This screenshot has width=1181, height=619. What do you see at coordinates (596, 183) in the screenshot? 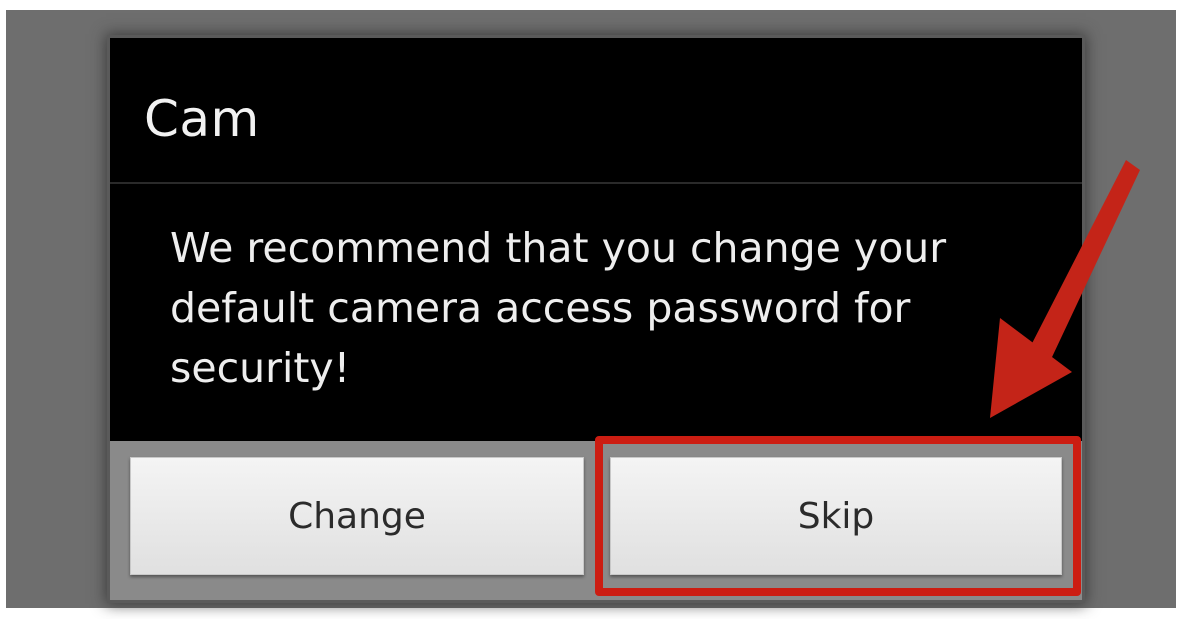
I see `title-divider` at bounding box center [596, 183].